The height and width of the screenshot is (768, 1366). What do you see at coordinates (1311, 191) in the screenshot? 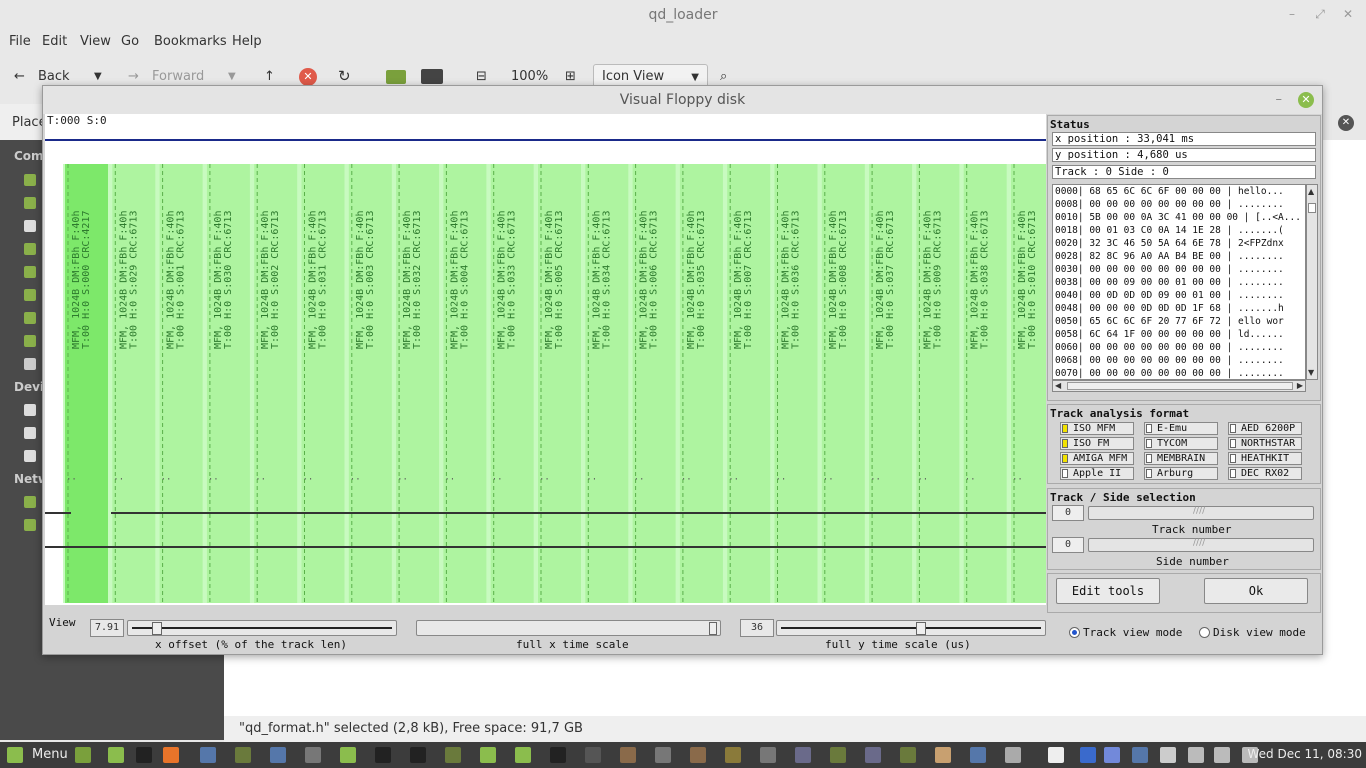
I see `scroll-up-icon: ▲` at bounding box center [1311, 191].